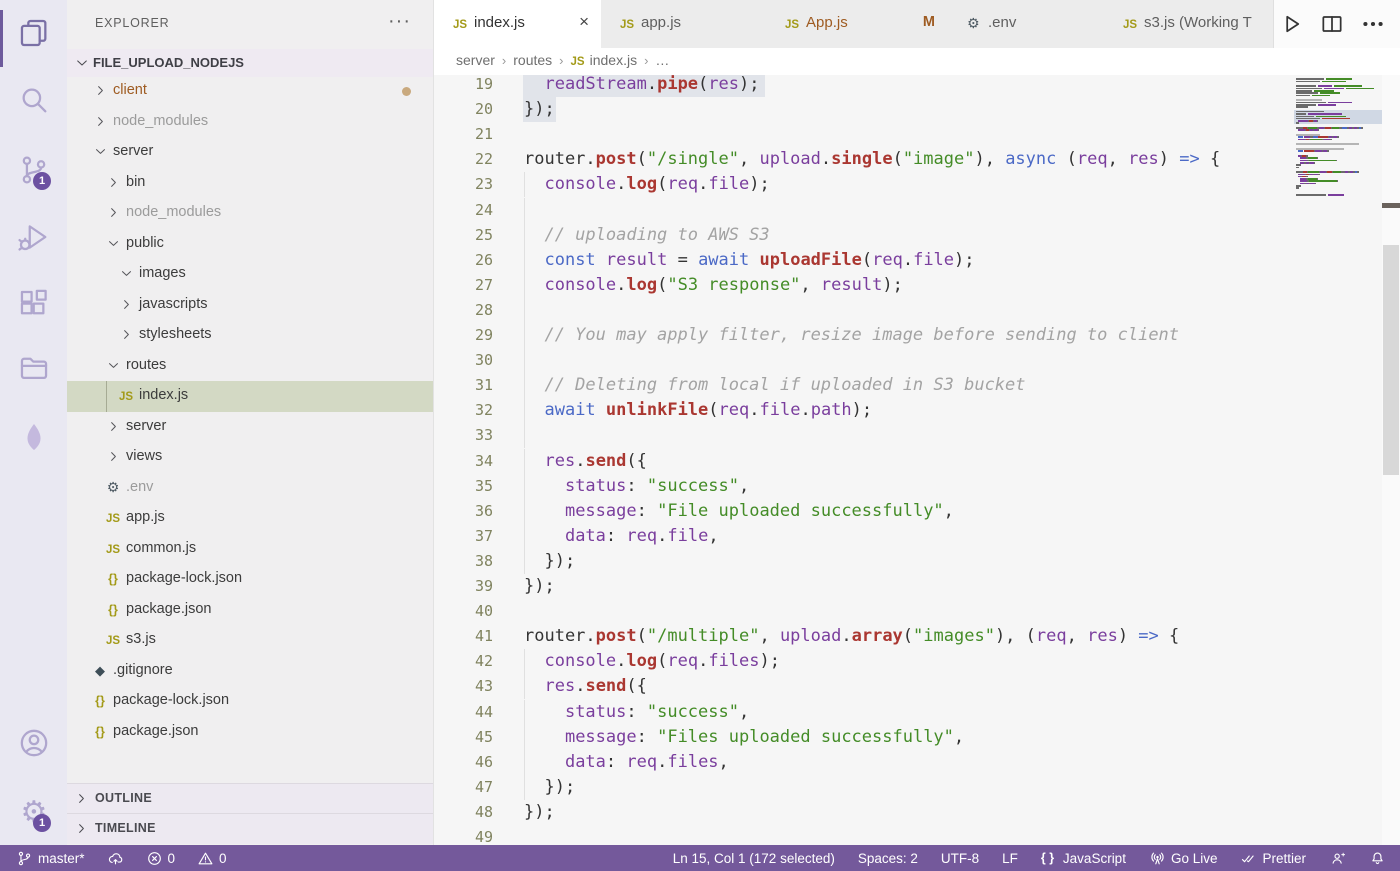  Describe the element at coordinates (1308, 130) in the screenshot. I see `minimap-line` at that location.